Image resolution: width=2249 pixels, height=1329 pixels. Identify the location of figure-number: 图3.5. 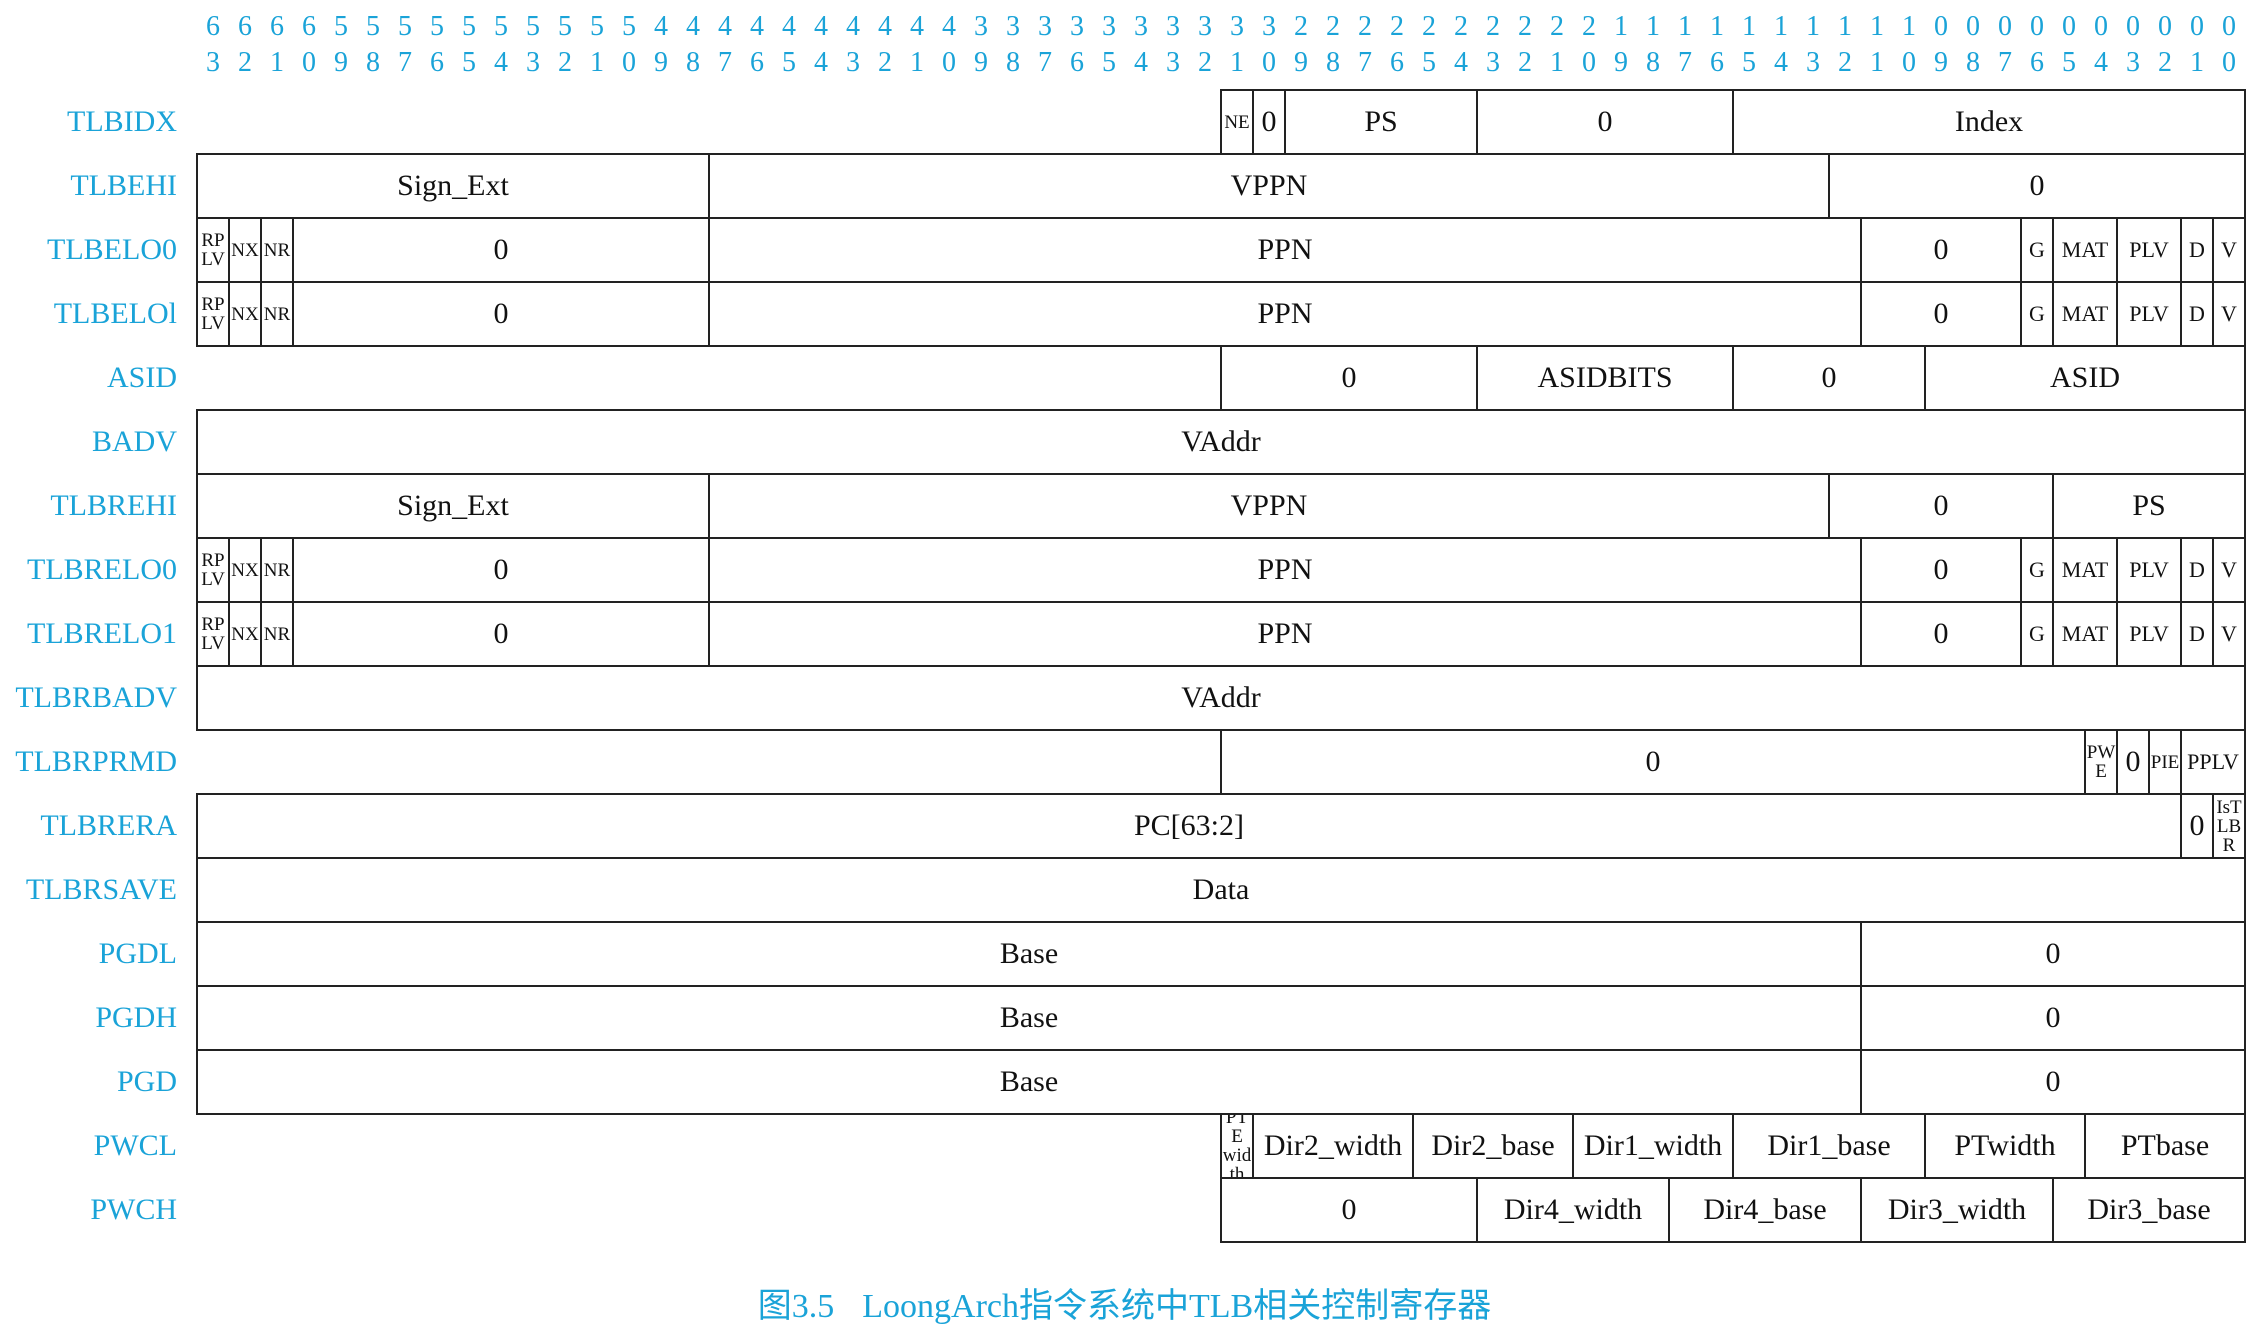
(796, 1306).